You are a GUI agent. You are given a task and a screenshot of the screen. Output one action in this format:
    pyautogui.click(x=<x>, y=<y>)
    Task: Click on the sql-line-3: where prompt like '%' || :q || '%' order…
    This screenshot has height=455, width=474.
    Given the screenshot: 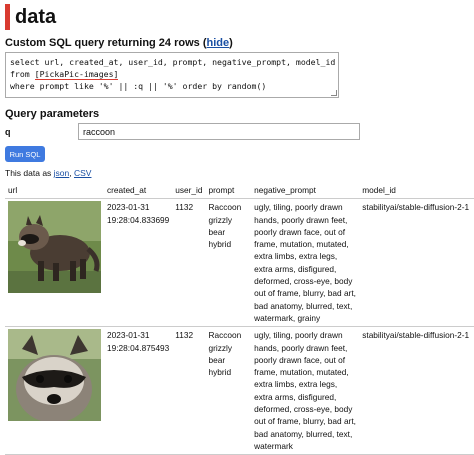 What is the action you would take?
    pyautogui.click(x=138, y=86)
    